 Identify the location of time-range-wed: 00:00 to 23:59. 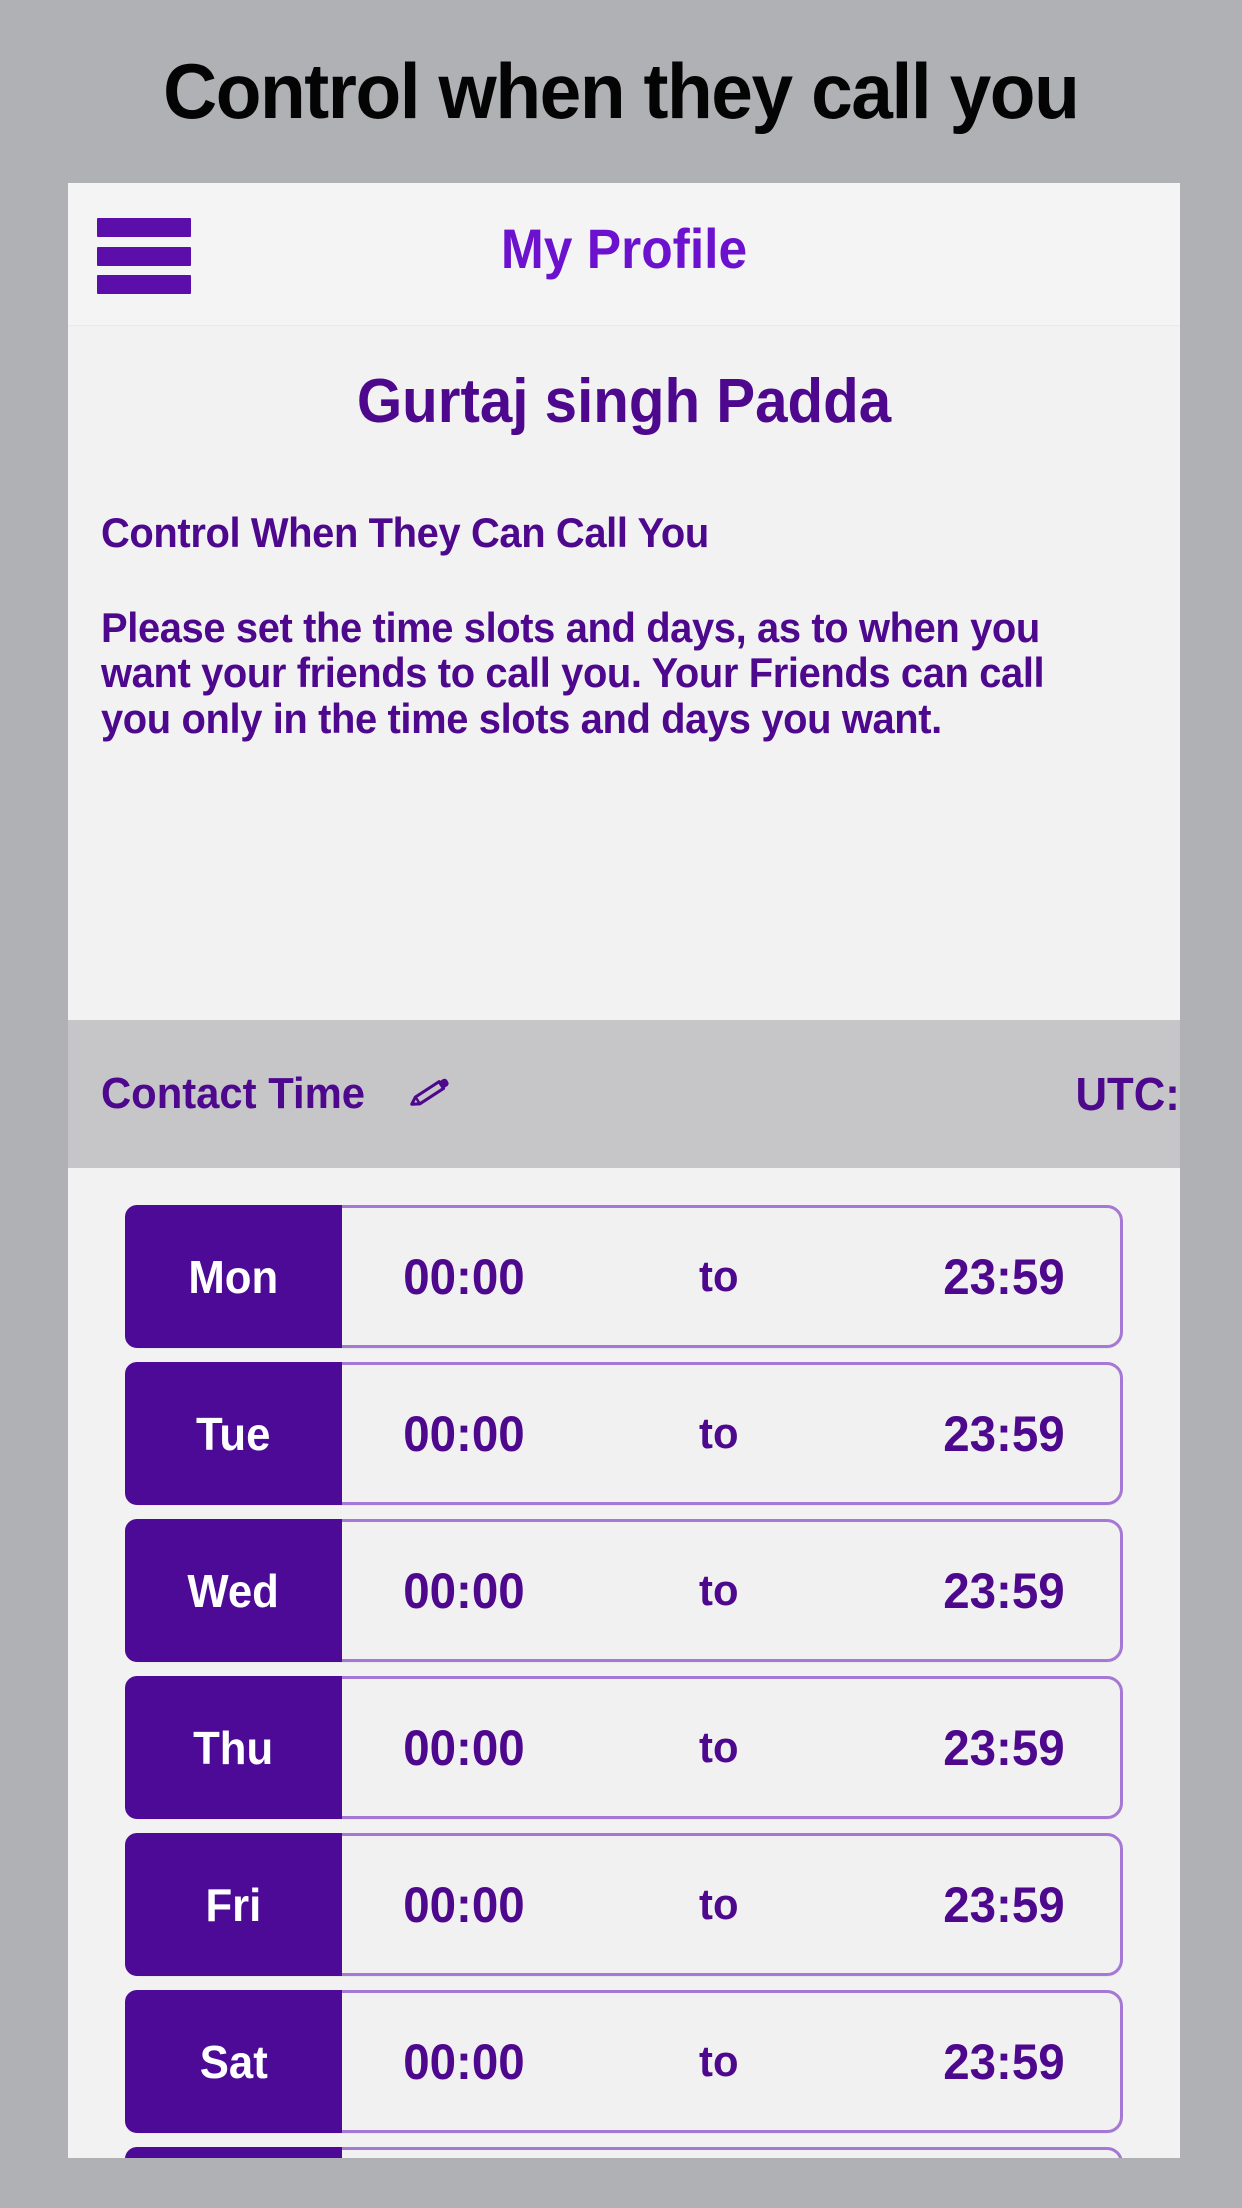
(731, 1590).